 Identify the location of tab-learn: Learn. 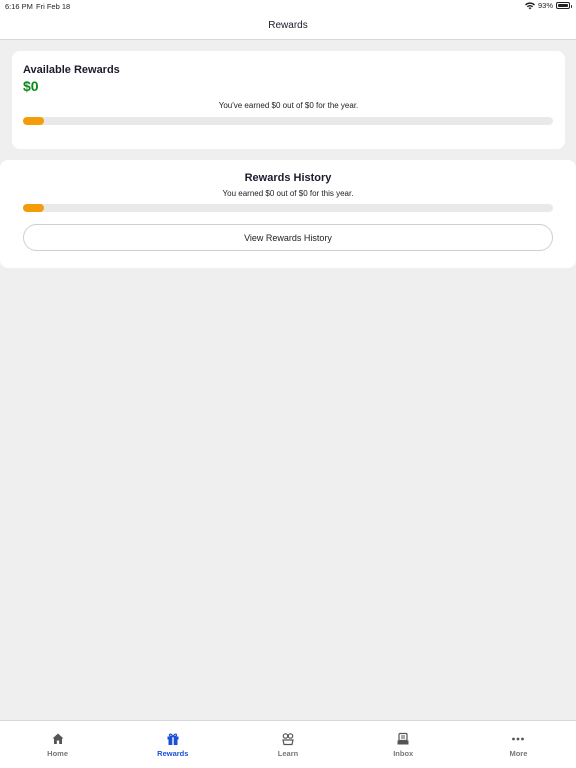
(287, 744).